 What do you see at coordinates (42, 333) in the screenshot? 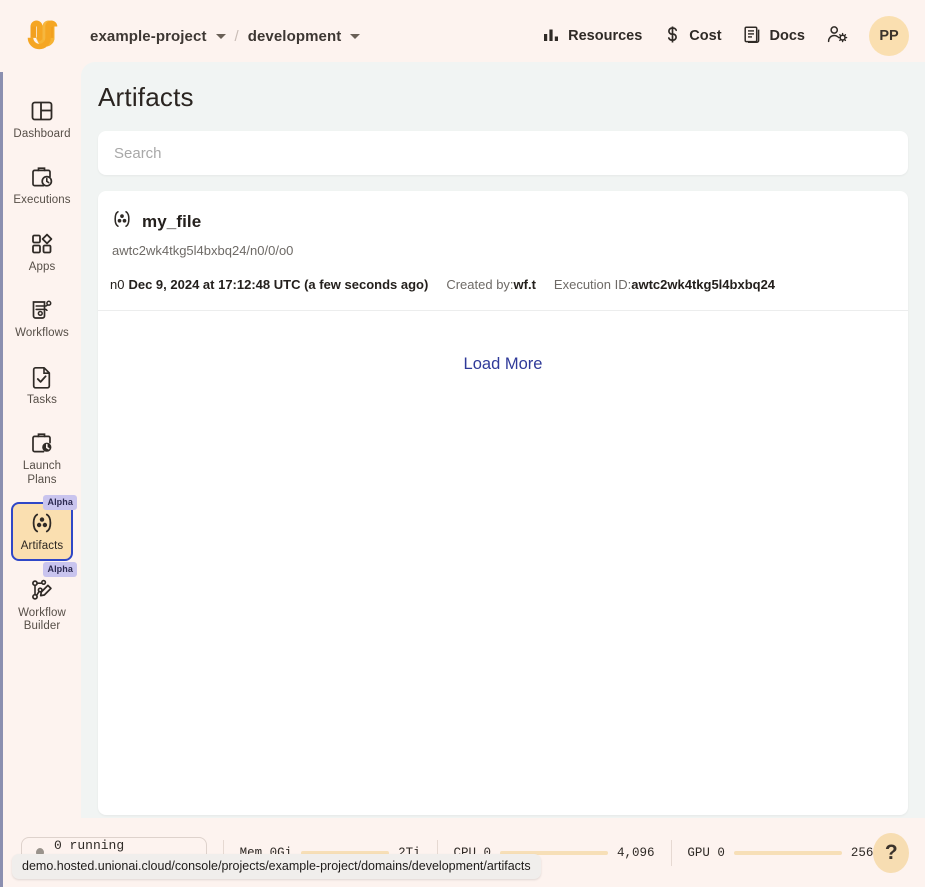
I see `sidebar-item-label: Workflows` at bounding box center [42, 333].